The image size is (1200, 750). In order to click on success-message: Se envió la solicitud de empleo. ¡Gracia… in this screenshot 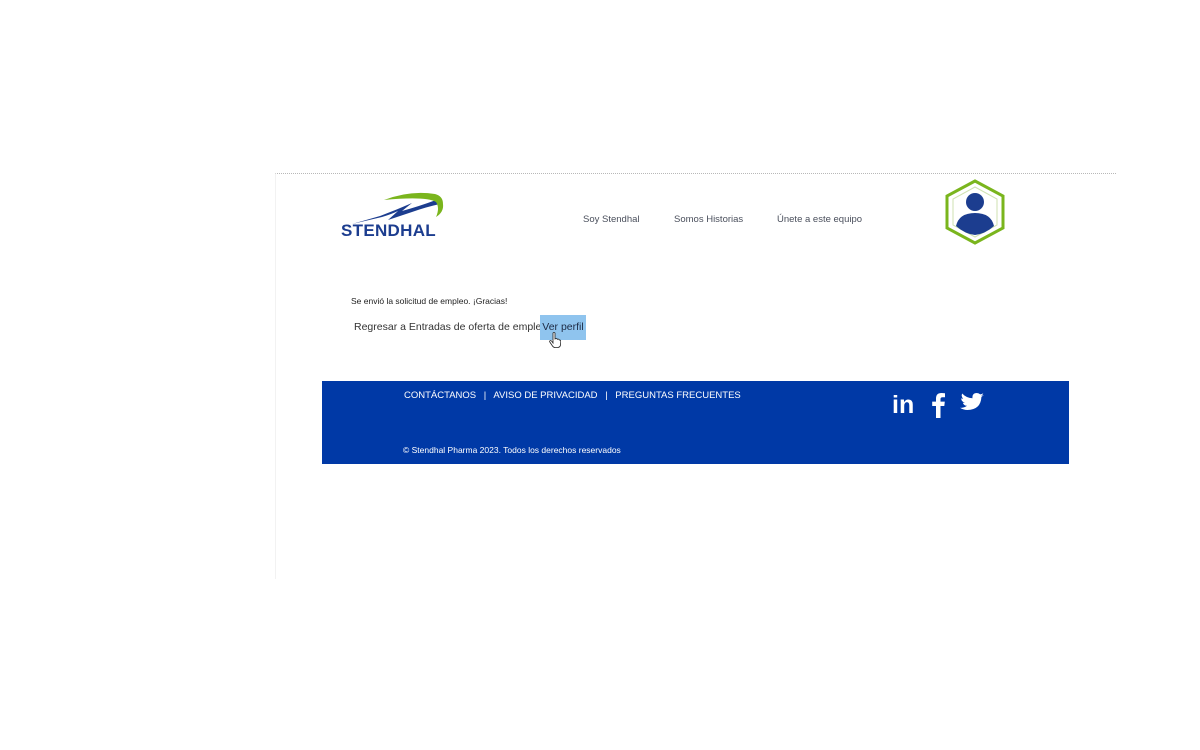, I will do `click(429, 301)`.